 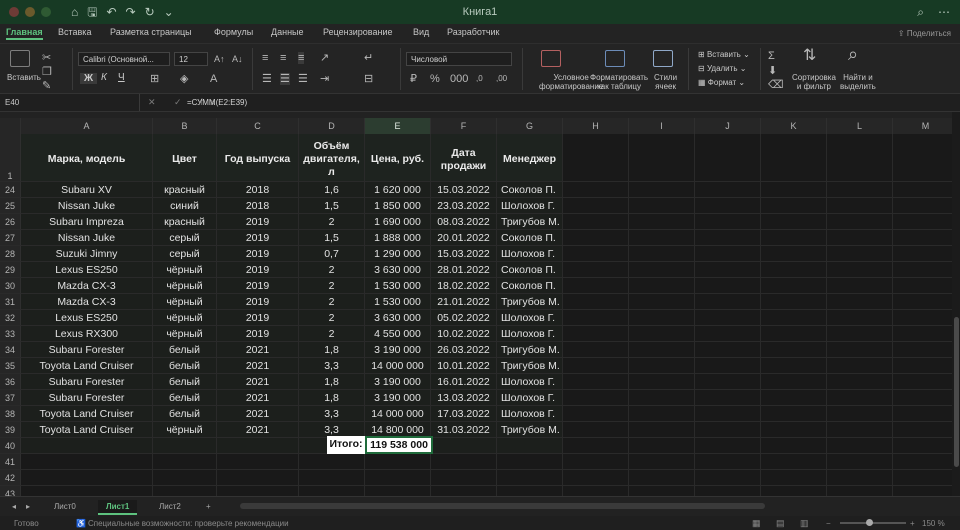 I want to click on conditional-format-icon, so click(x=551, y=58).